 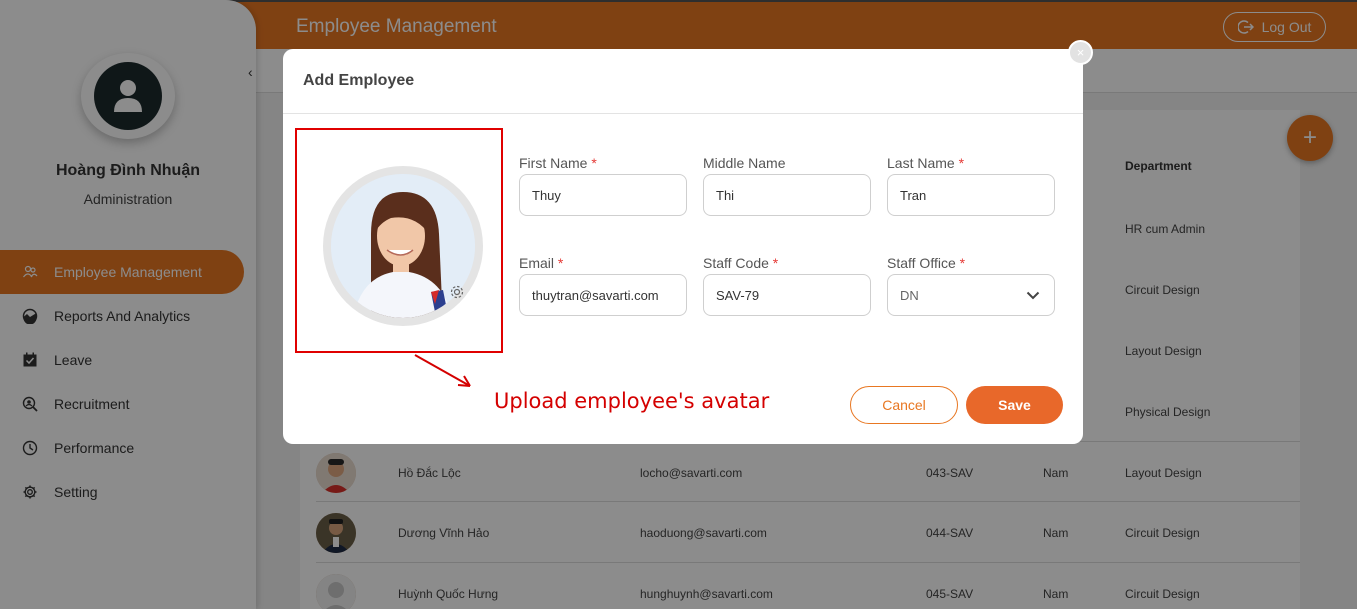 I want to click on annotation-caption: Upload employee's avatar, so click(x=632, y=401).